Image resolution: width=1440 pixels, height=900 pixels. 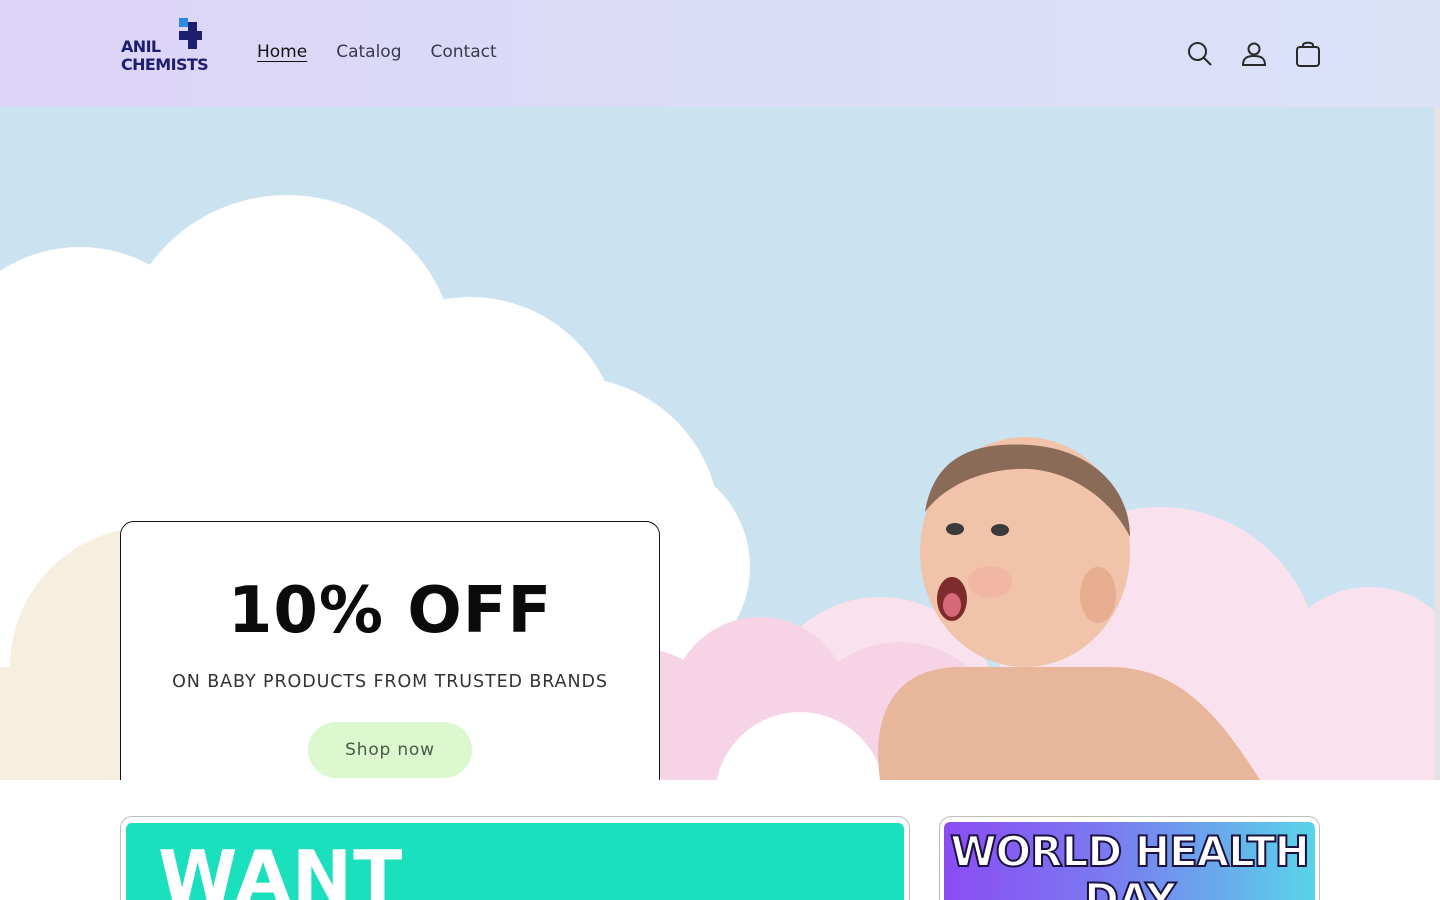 What do you see at coordinates (1200, 54) in the screenshot?
I see `search-icon` at bounding box center [1200, 54].